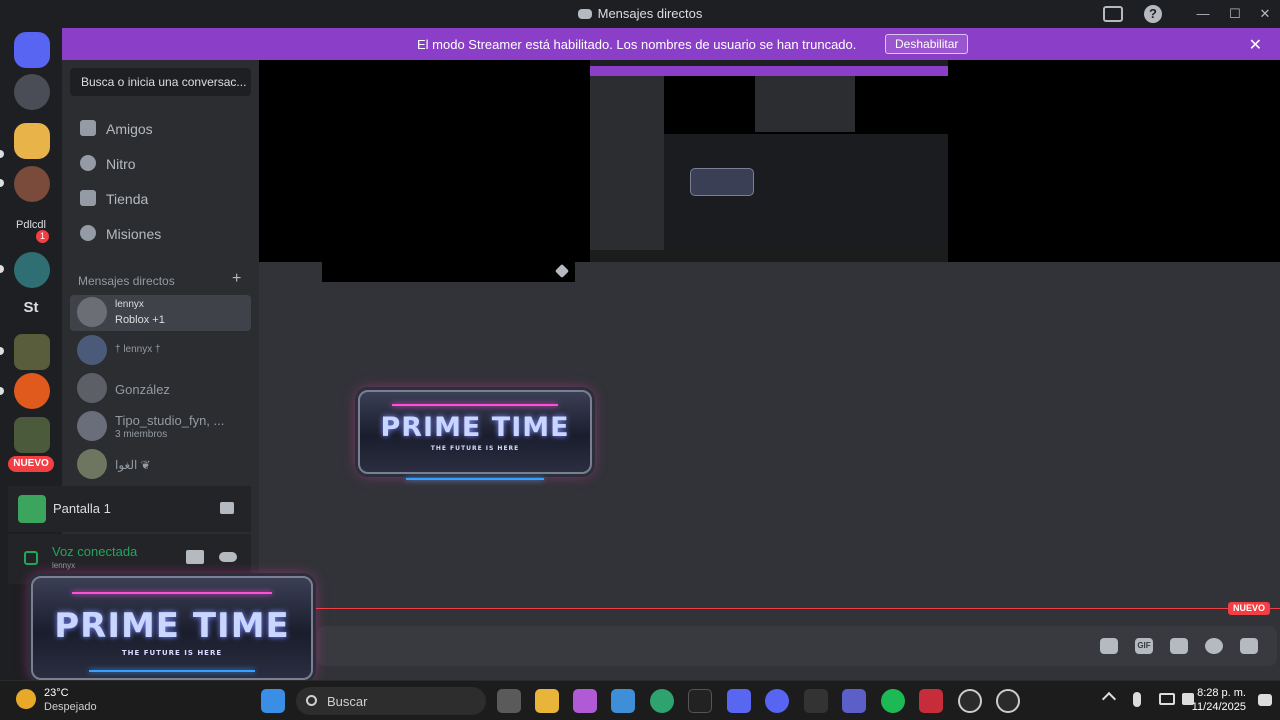 This screenshot has height=720, width=1280. What do you see at coordinates (1153, 14) in the screenshot?
I see `help-icon: ?` at bounding box center [1153, 14].